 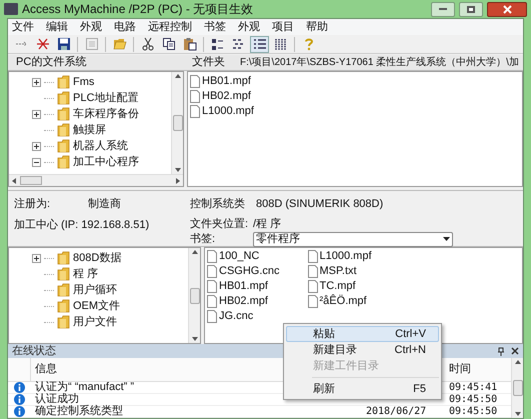 What do you see at coordinates (79, 411) in the screenshot?
I see `table-cell-text: 确定控制系统类型` at bounding box center [79, 411].